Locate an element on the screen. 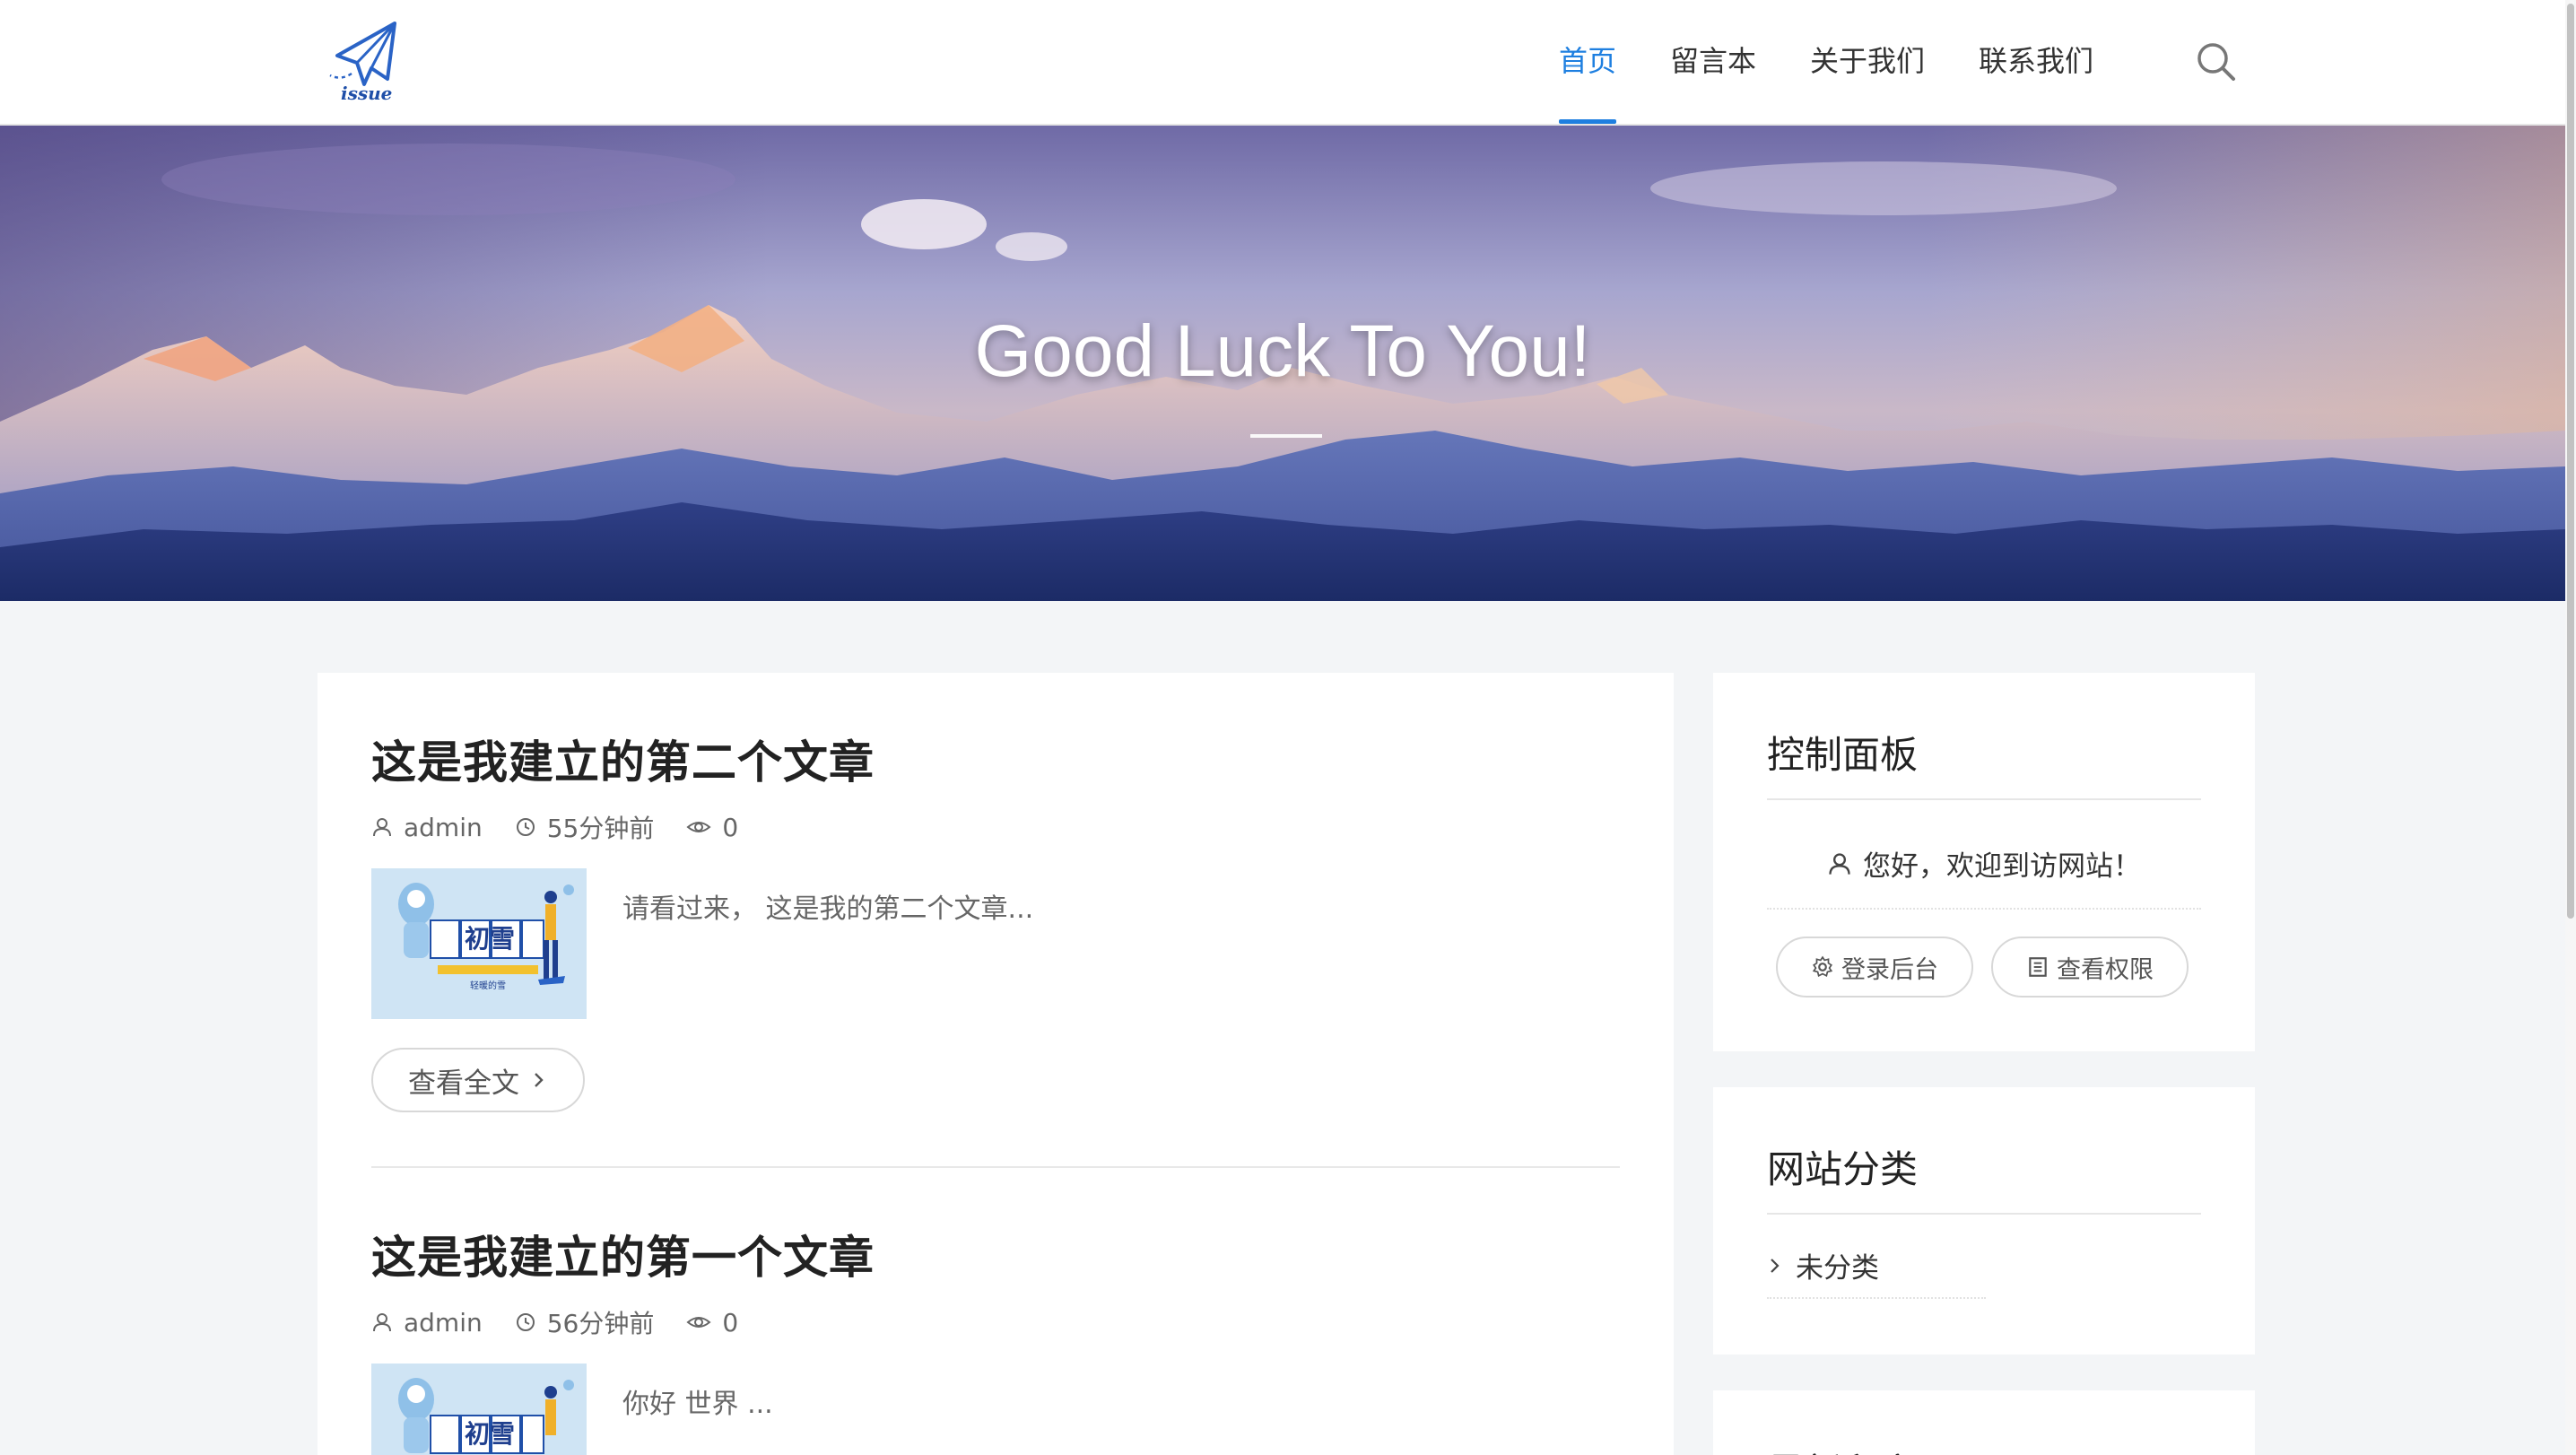 Image resolution: width=2576 pixels, height=1455 pixels. logo-text: issue is located at coordinates (367, 93).